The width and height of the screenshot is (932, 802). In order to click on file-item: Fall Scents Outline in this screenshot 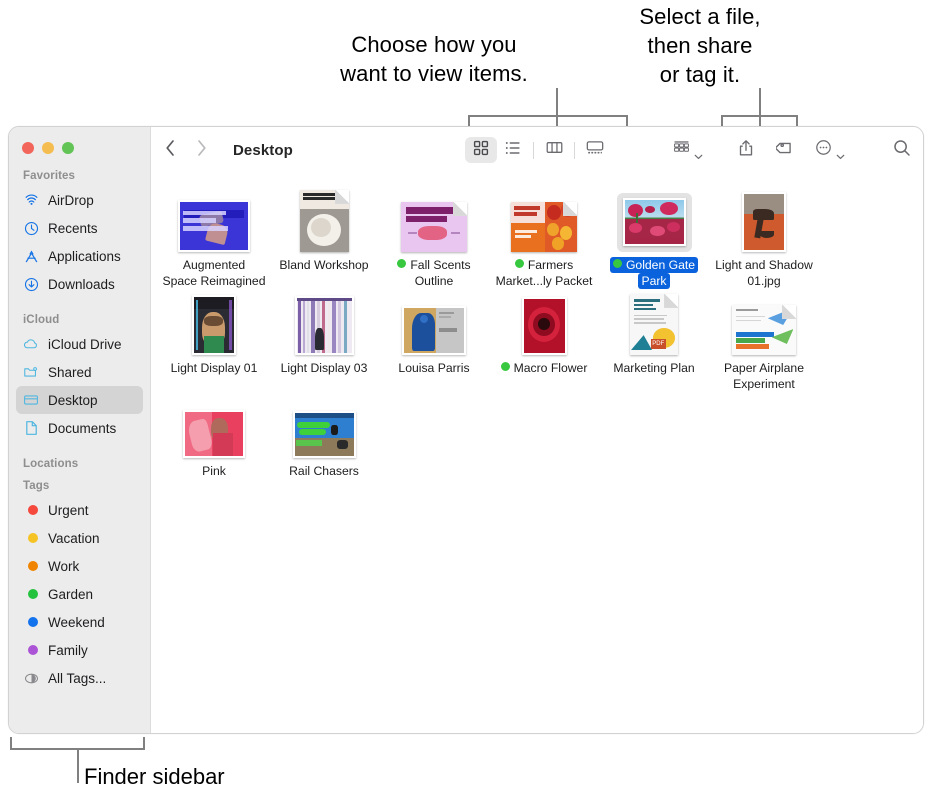, I will do `click(434, 237)`.